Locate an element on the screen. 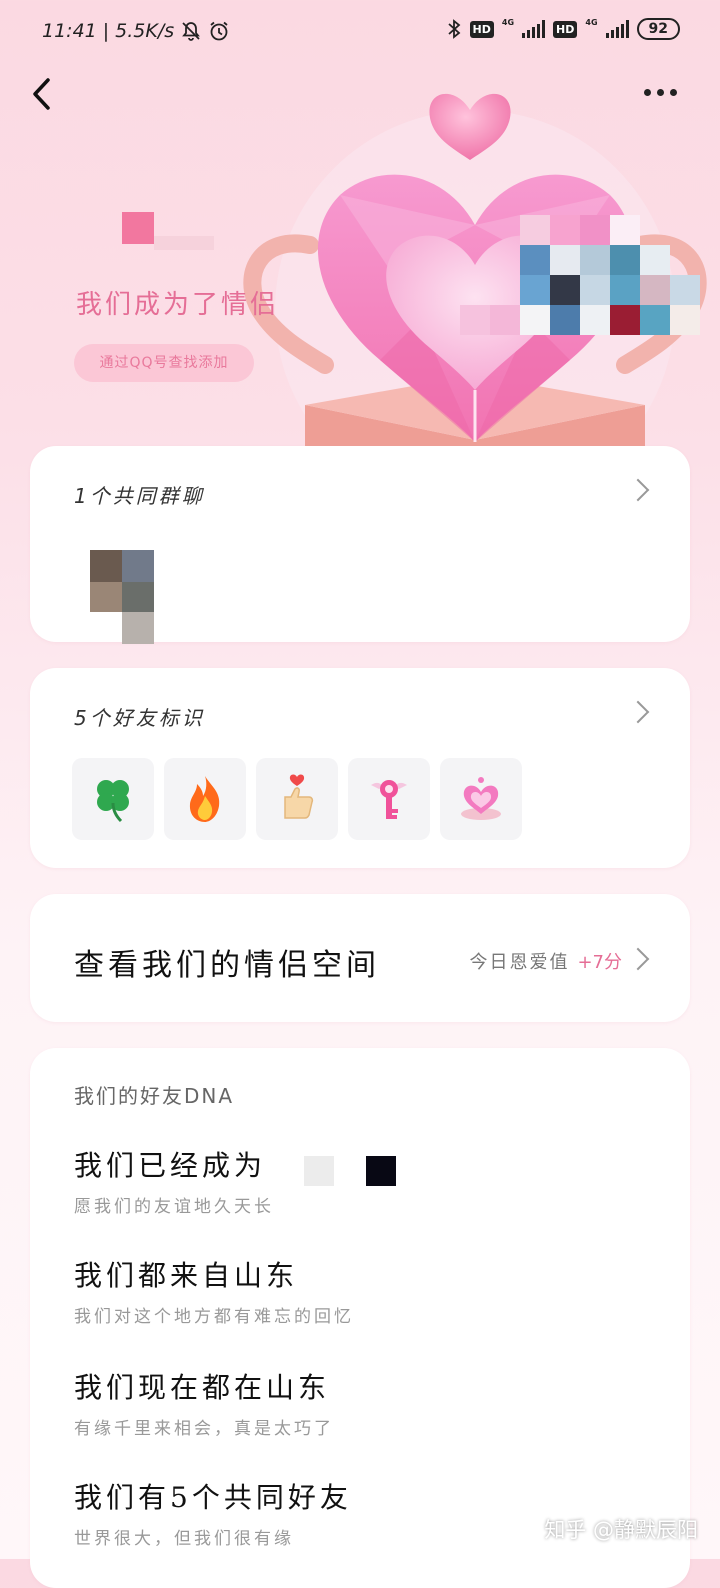 The height and width of the screenshot is (1588, 720). back-arrow-icon is located at coordinates (41, 94).